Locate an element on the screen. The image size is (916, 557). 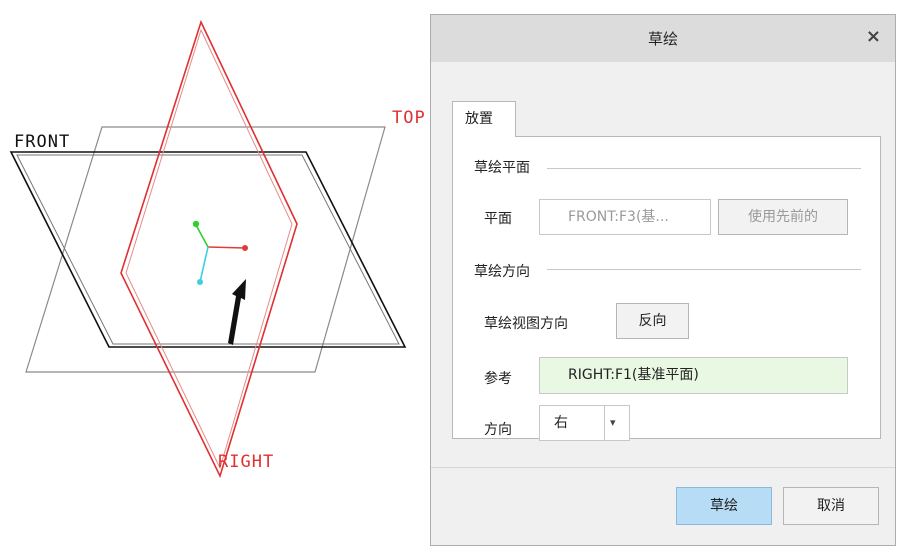
dialog-titlebar: 草绘 × is located at coordinates (663, 38).